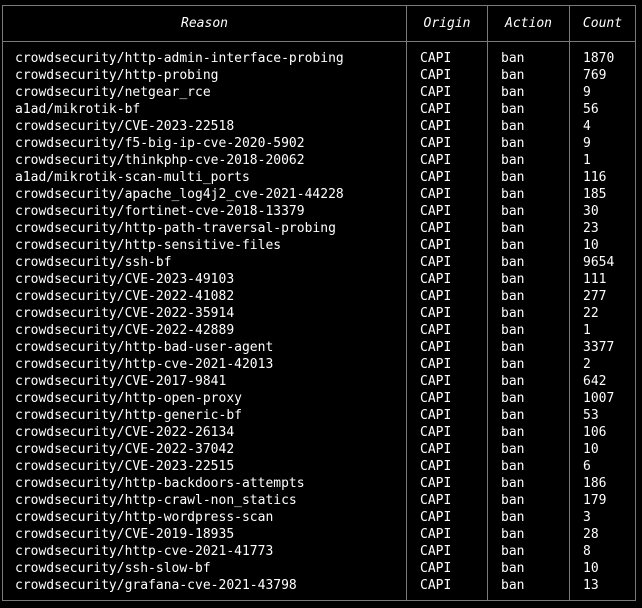  Describe the element at coordinates (595, 296) in the screenshot. I see `count-cell: 277` at that location.